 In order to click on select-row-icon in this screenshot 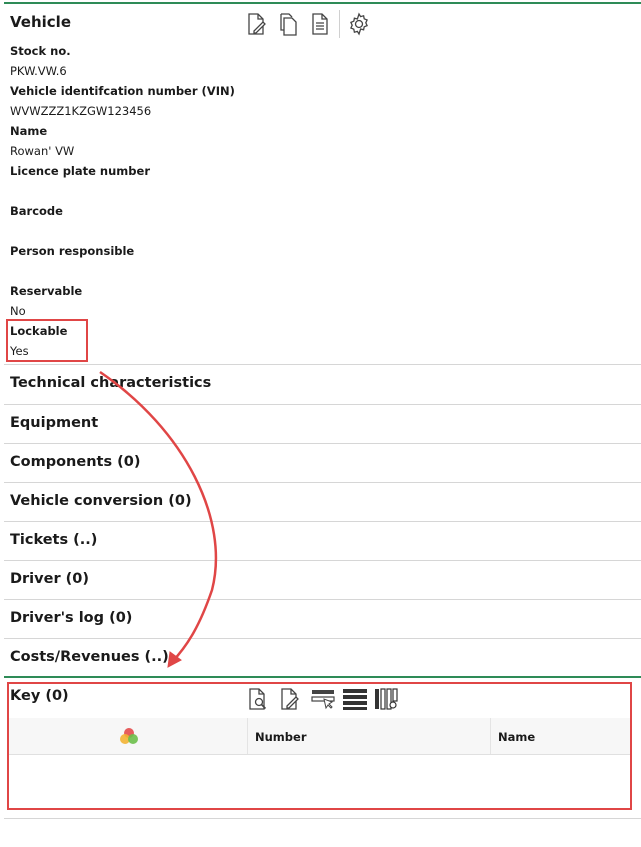, I will do `click(323, 699)`.